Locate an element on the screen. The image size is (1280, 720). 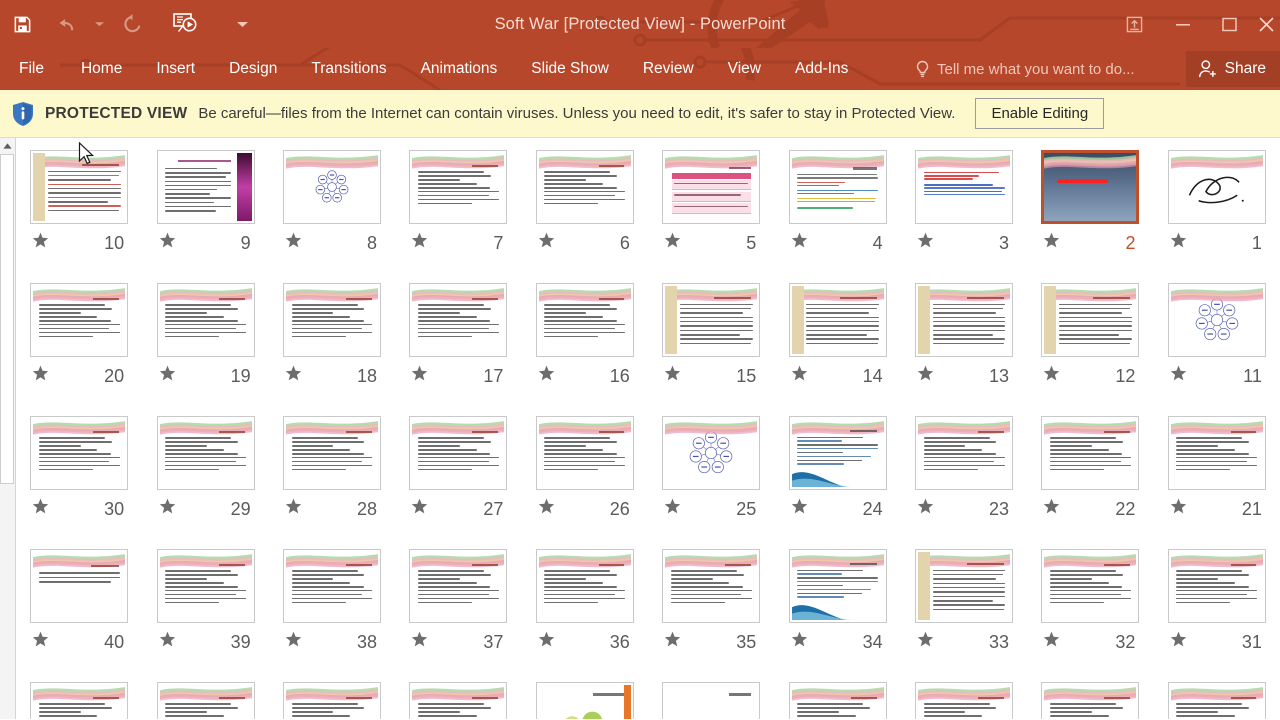
slide-cell-49: 49 is located at coordinates (205, 697).